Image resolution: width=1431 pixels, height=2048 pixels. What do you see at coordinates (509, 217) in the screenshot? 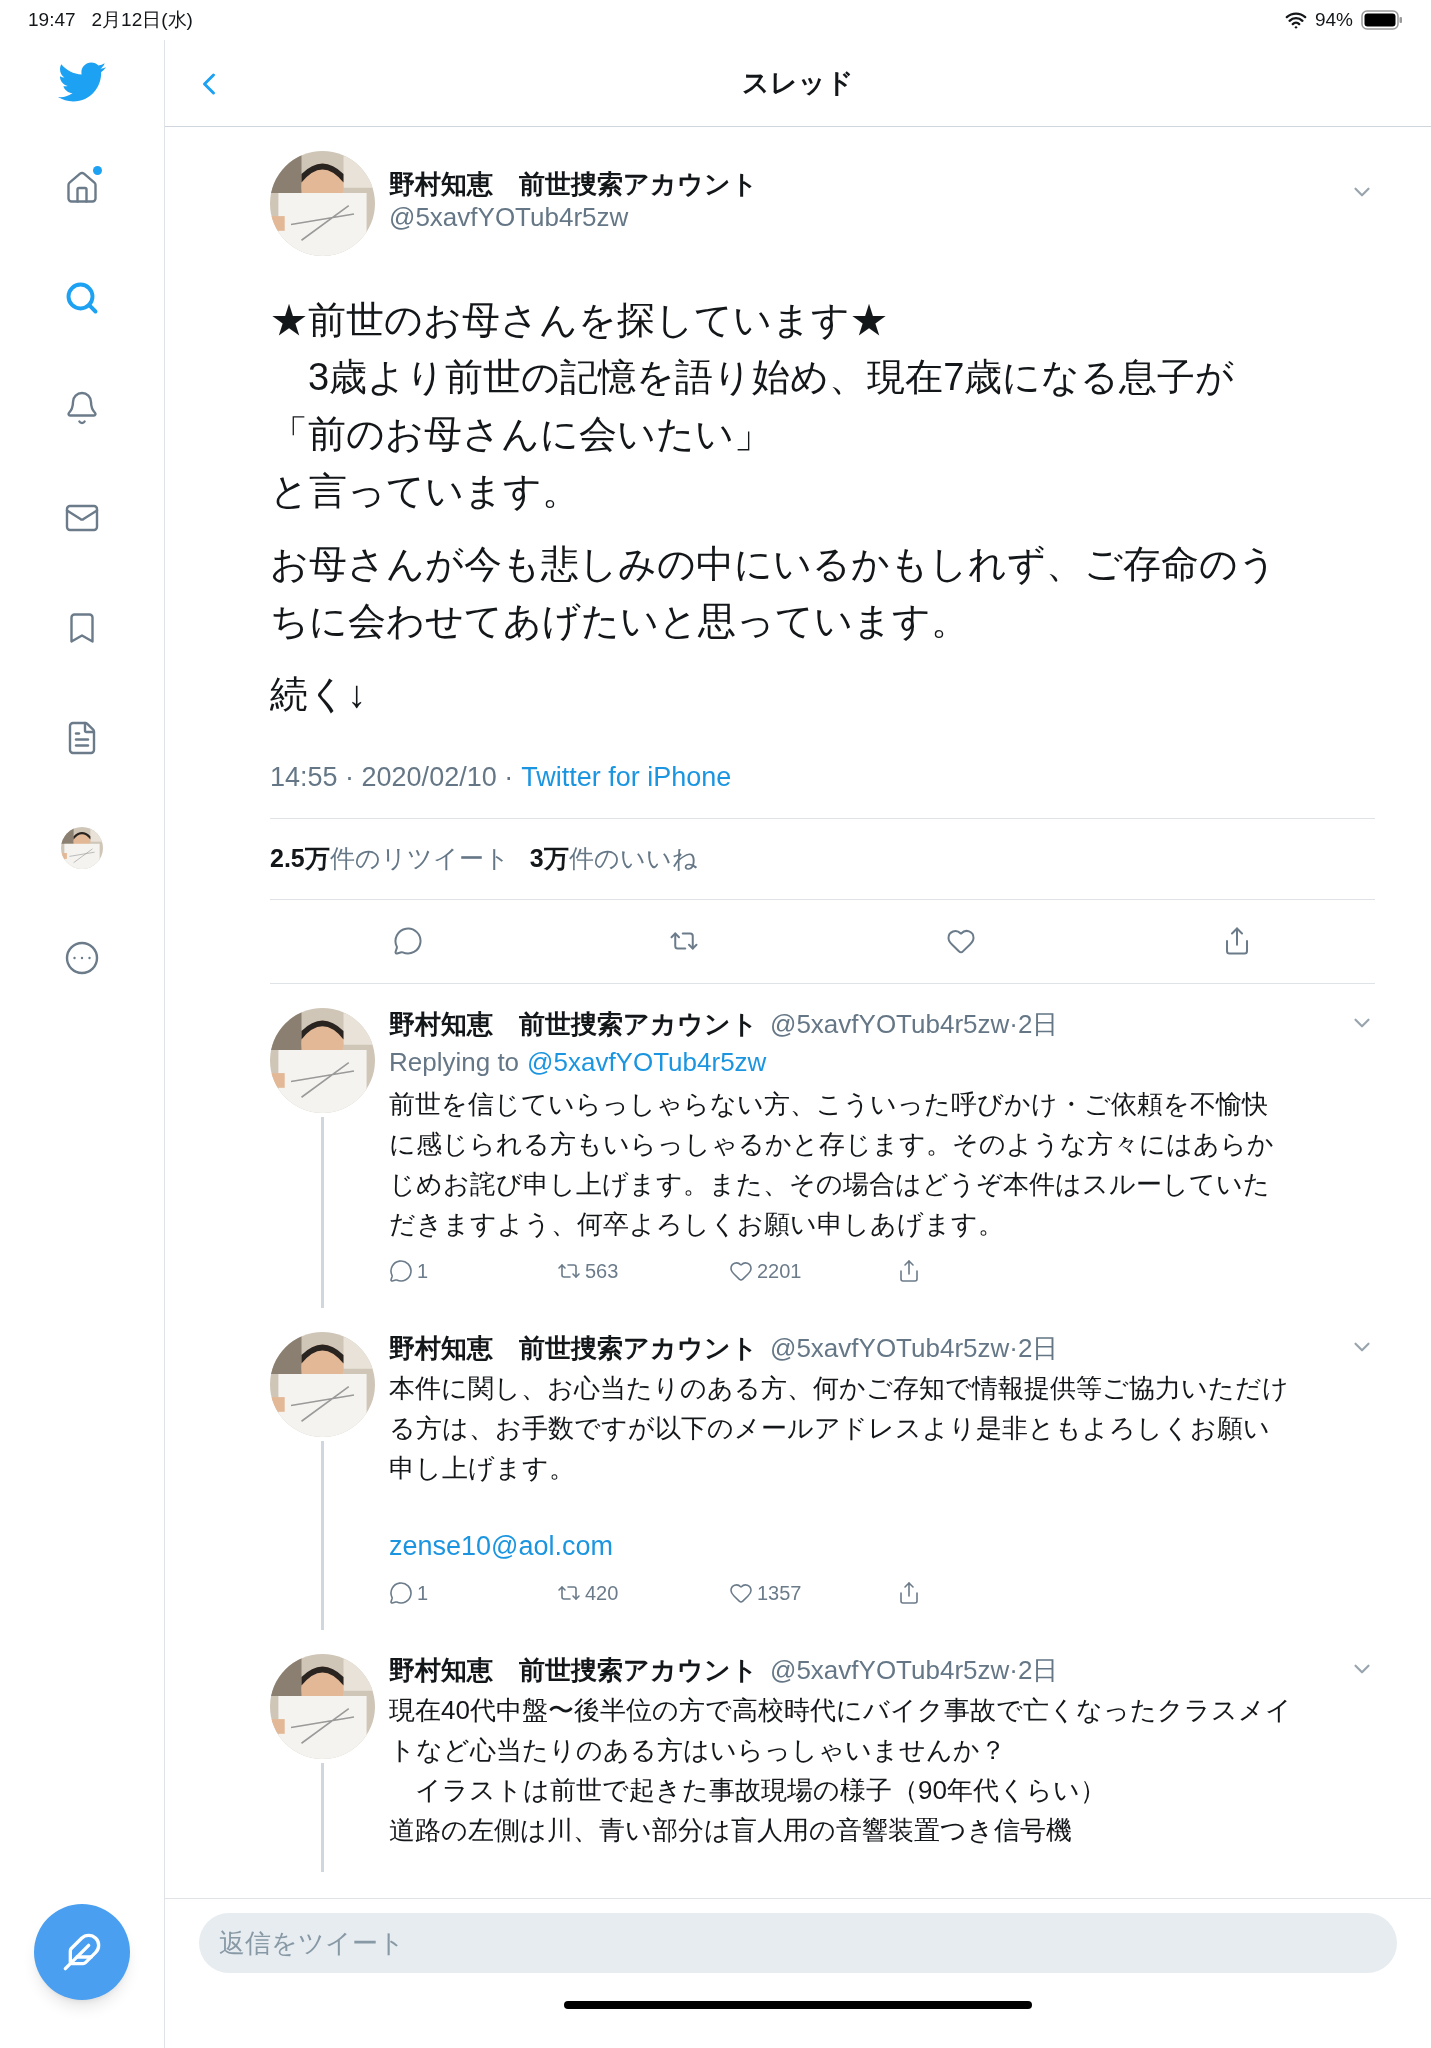
I see `author-handle: @5xavfYOTub4r5zw` at bounding box center [509, 217].